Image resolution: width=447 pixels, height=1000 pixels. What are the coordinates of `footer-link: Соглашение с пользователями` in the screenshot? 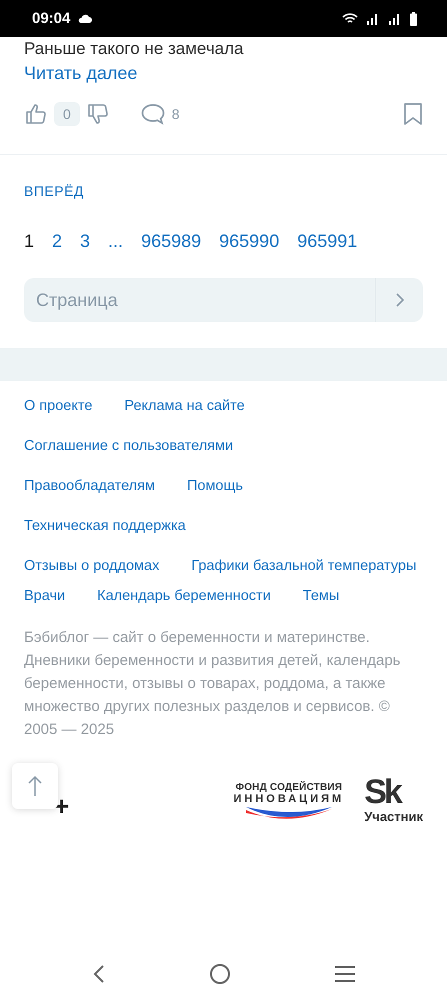 It's located at (129, 446).